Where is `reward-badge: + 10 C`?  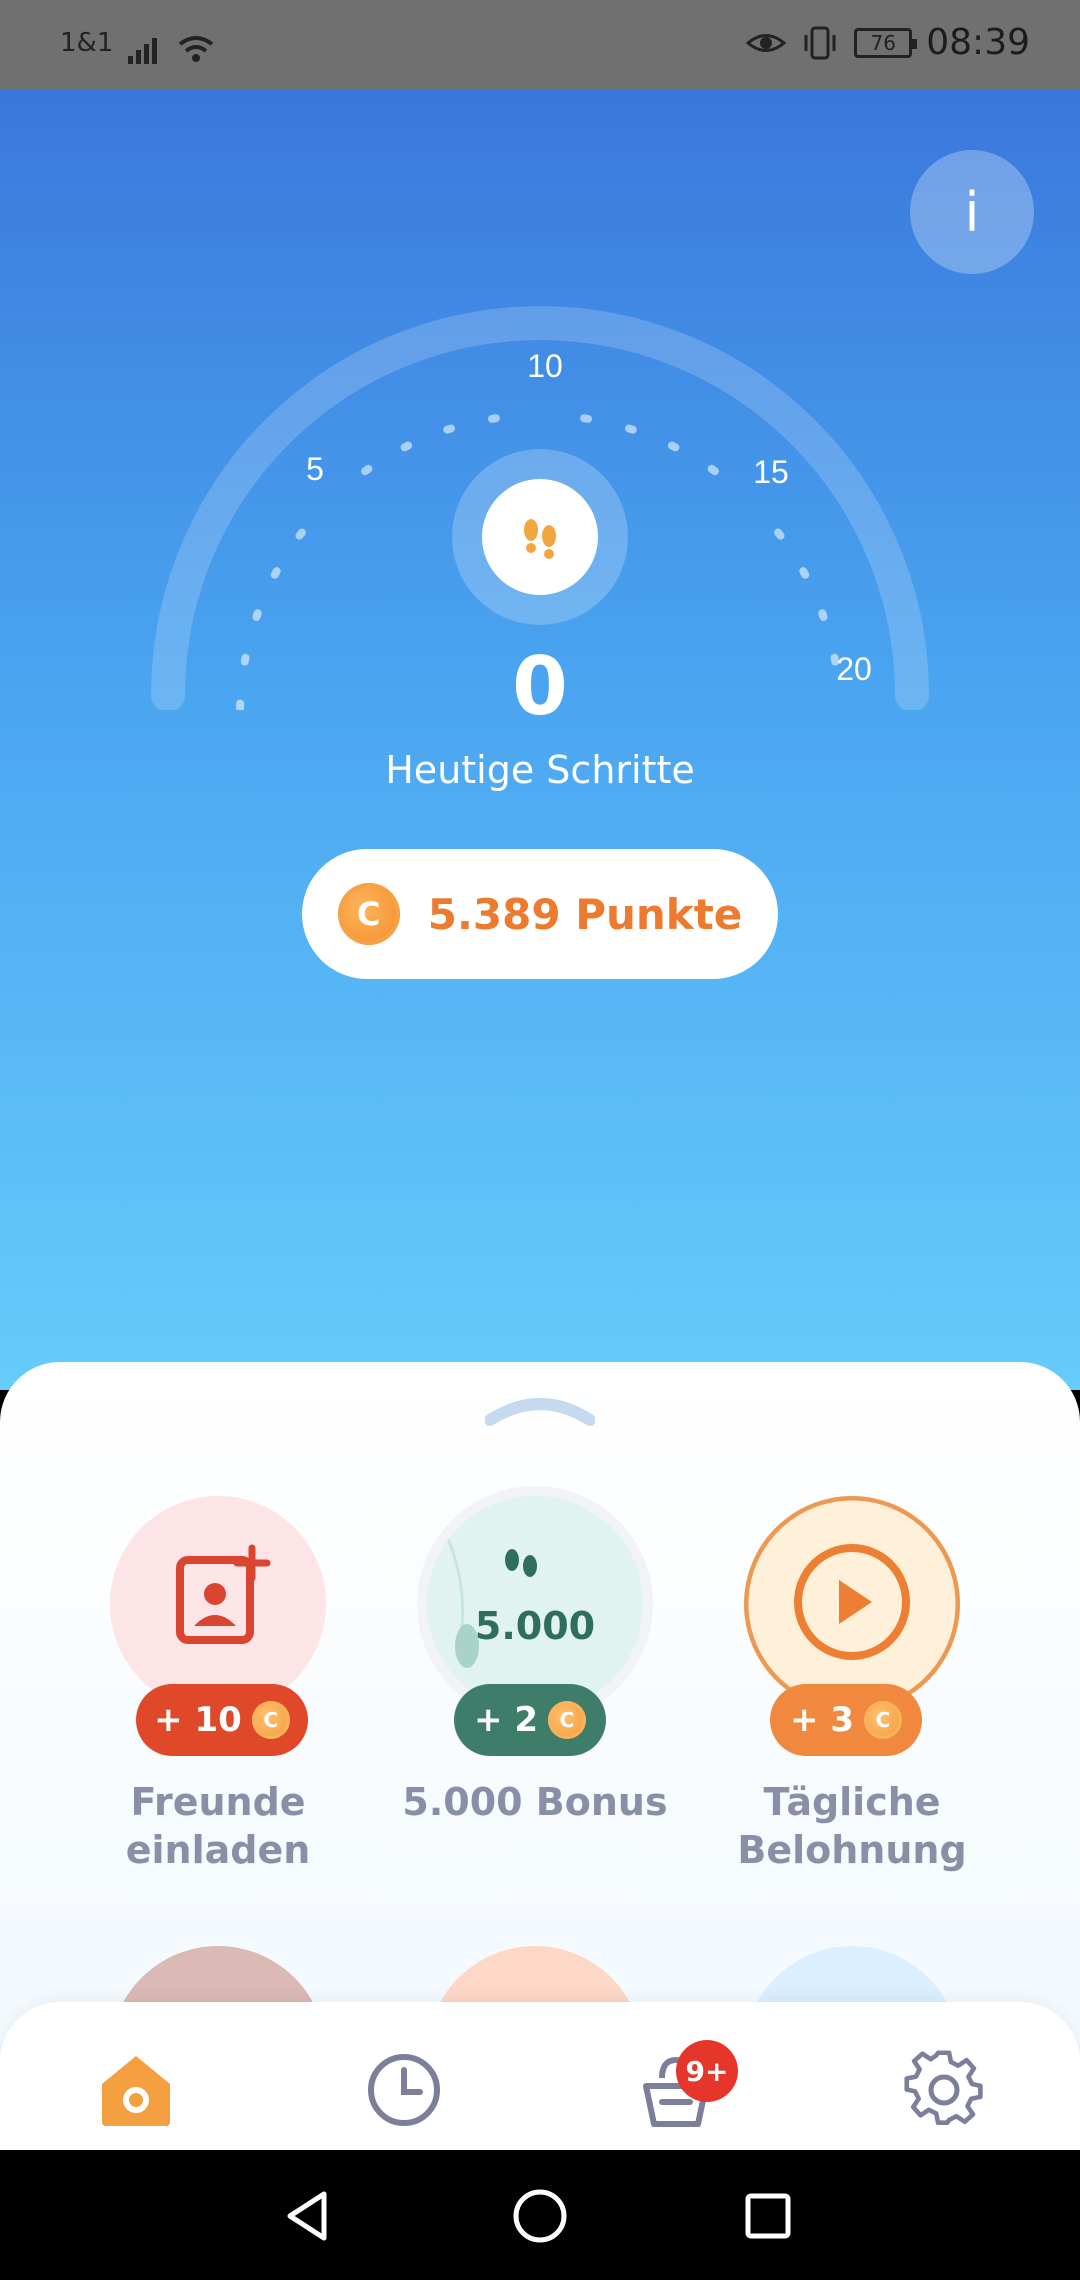
reward-badge: + 10 C is located at coordinates (222, 1720).